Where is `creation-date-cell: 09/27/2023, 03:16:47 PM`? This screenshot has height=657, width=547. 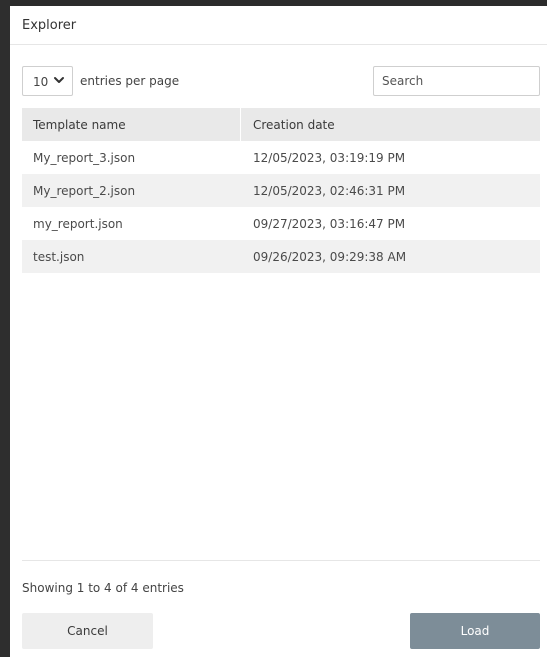
creation-date-cell: 09/27/2023, 03:16:47 PM is located at coordinates (329, 224).